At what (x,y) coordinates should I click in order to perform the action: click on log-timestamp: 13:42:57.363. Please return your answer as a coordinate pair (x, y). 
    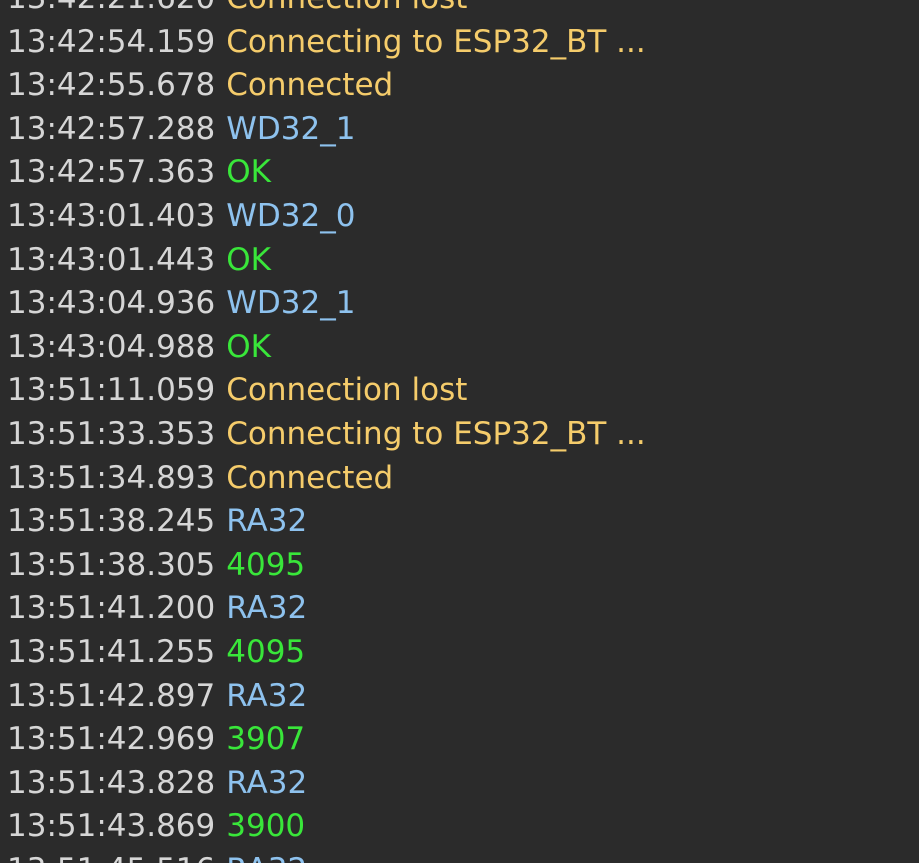
    Looking at the image, I should click on (111, 172).